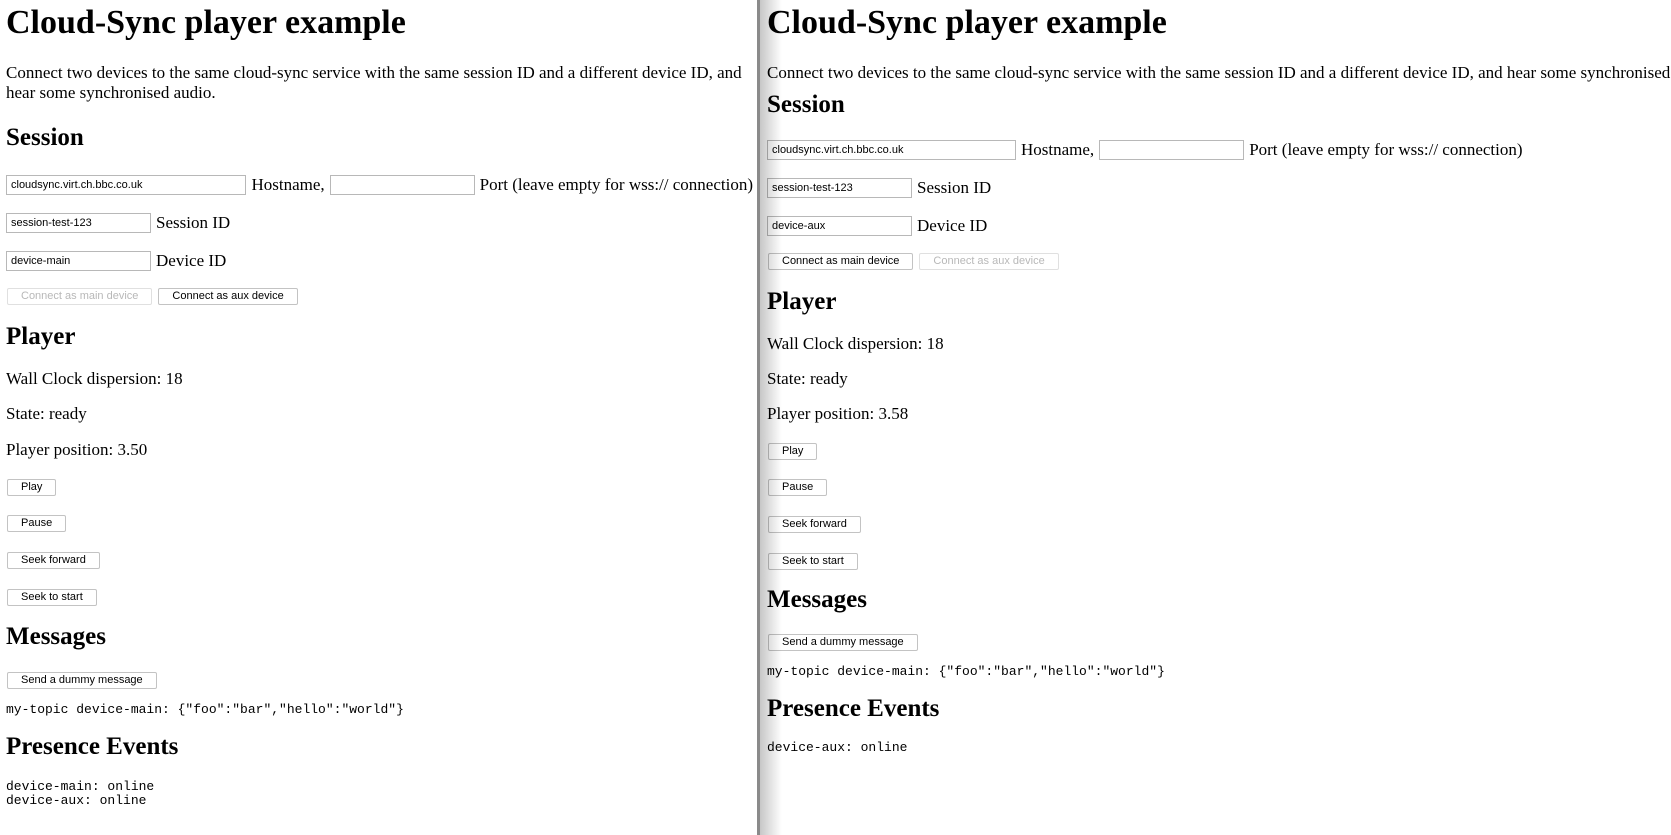 This screenshot has height=835, width=1671. Describe the element at coordinates (77, 449) in the screenshot. I see `player-position: Player position: 3.50` at that location.